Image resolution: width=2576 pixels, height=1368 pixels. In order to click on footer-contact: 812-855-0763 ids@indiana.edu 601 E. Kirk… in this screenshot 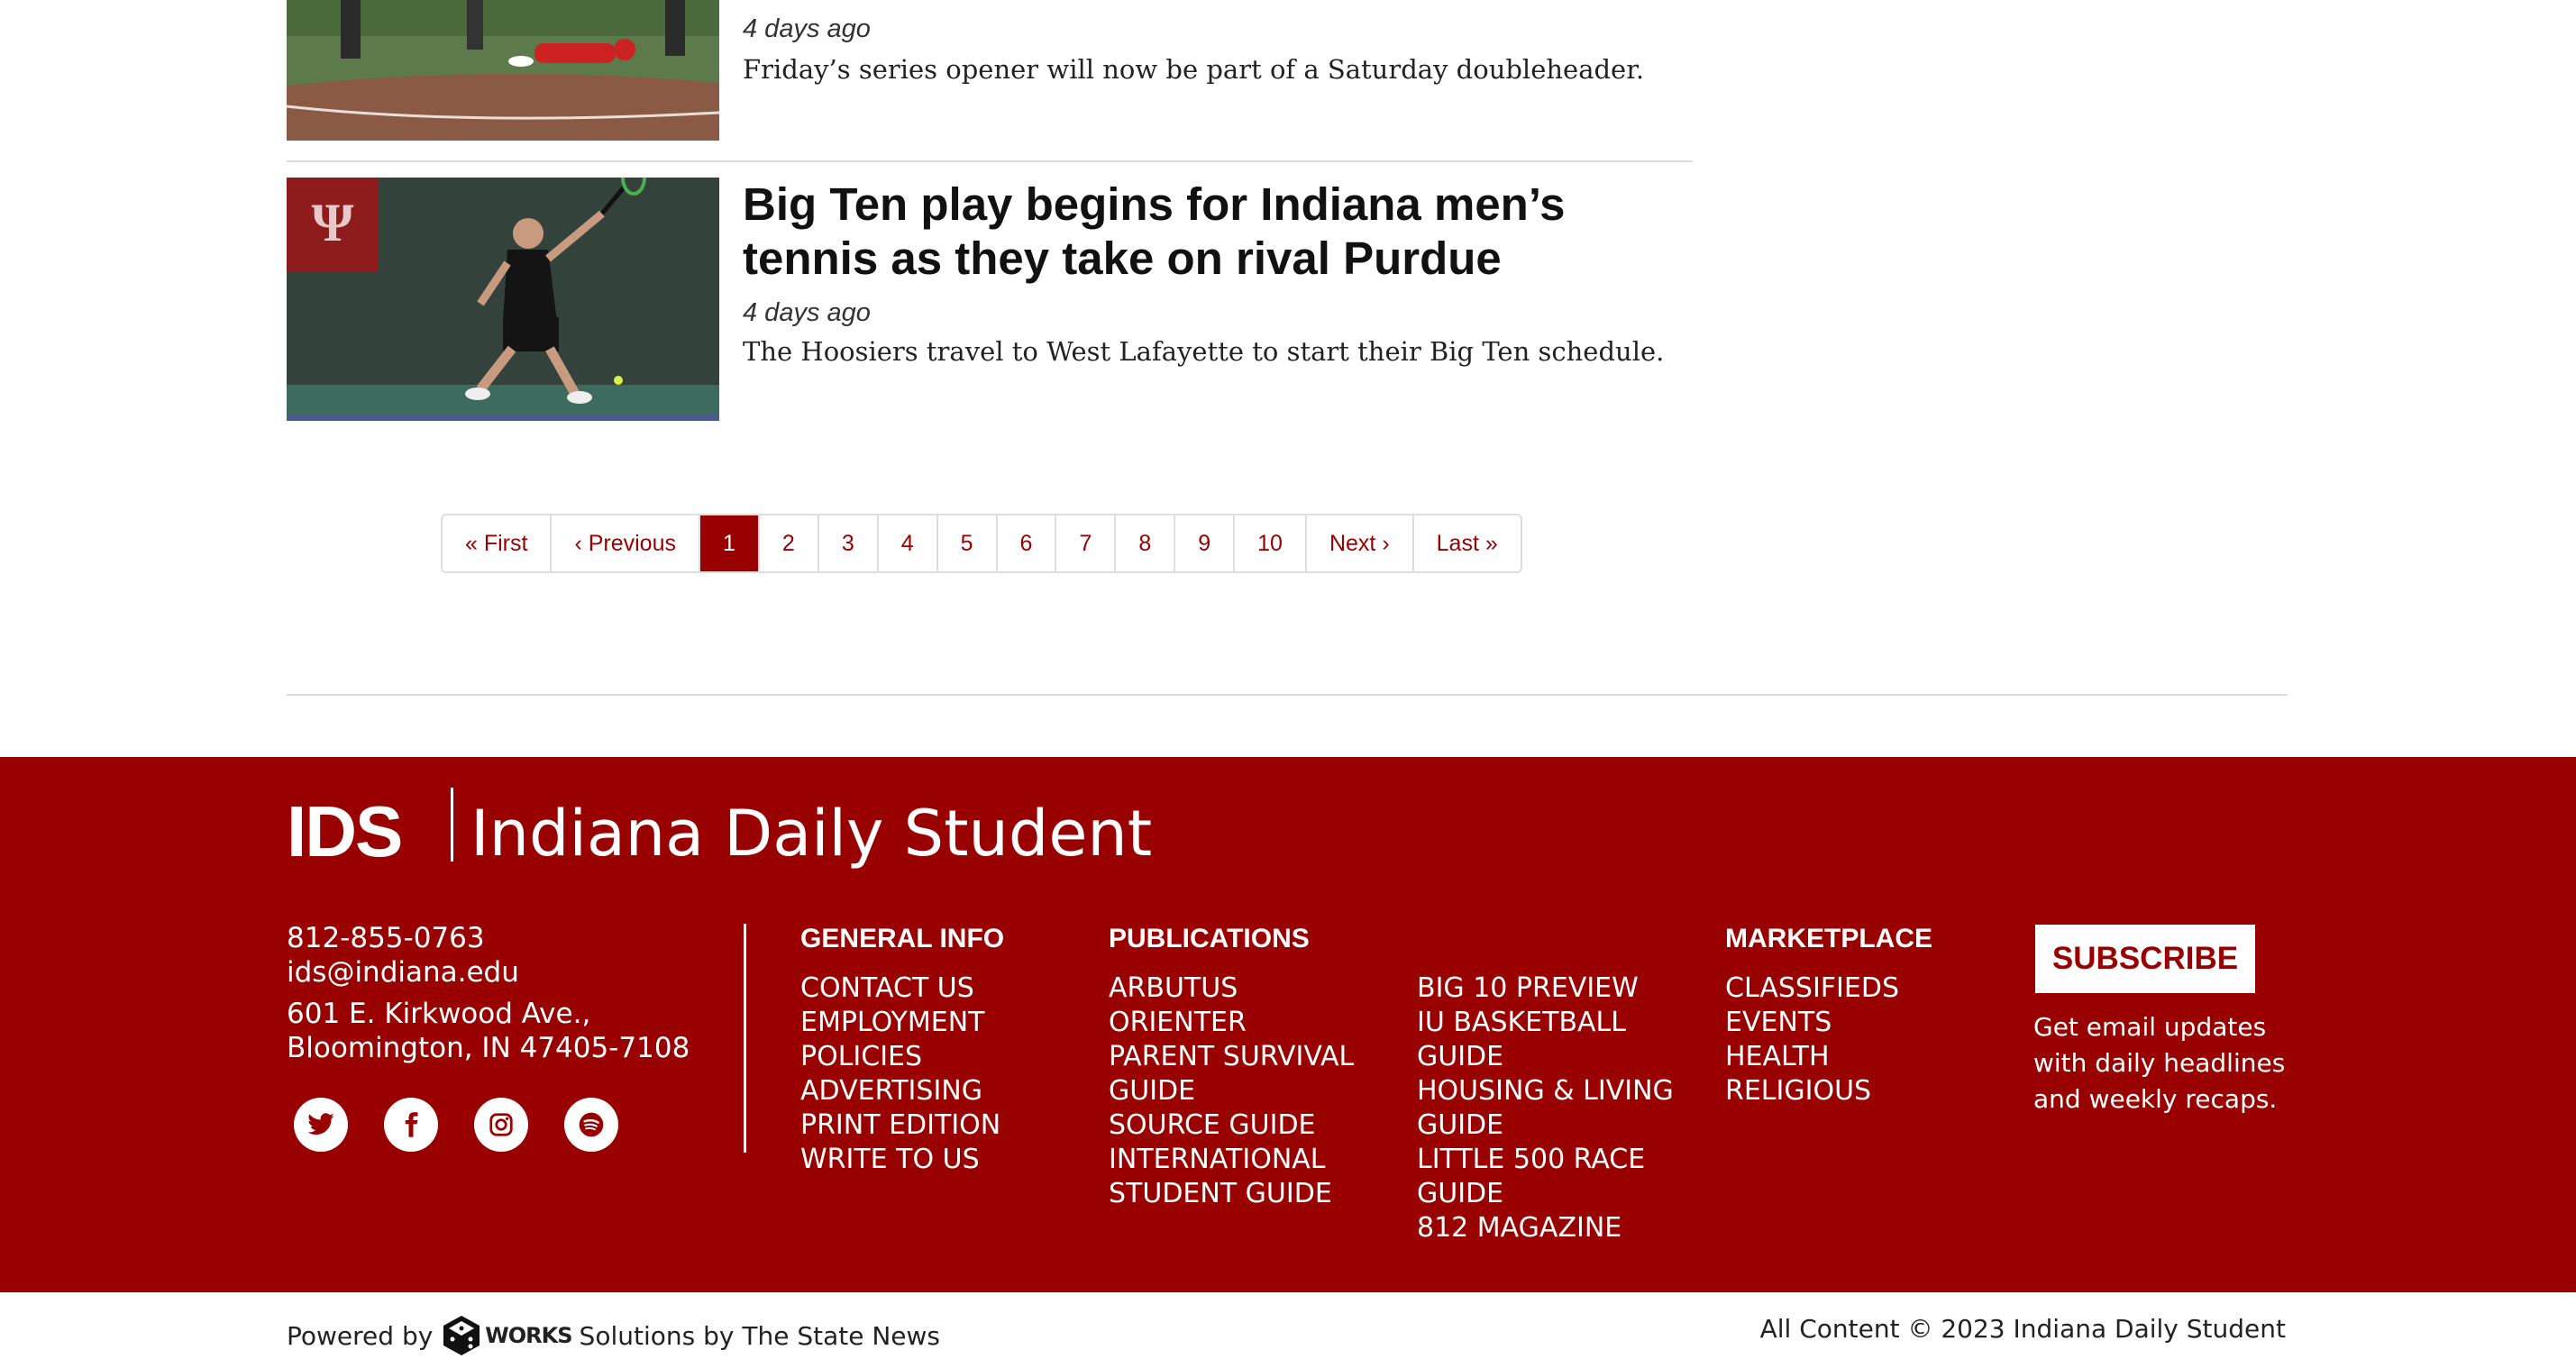, I will do `click(489, 993)`.